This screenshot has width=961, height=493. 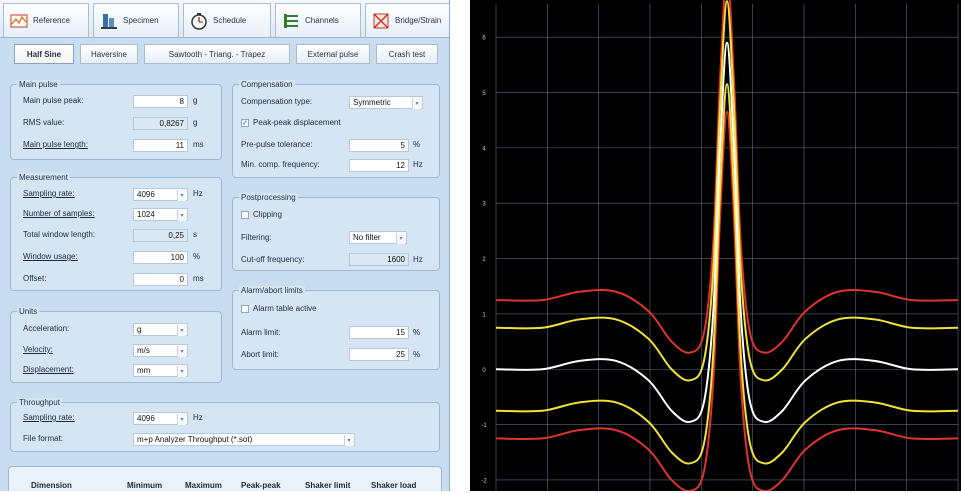 What do you see at coordinates (44, 54) in the screenshot?
I see `tab-half-sine: Half Sine` at bounding box center [44, 54].